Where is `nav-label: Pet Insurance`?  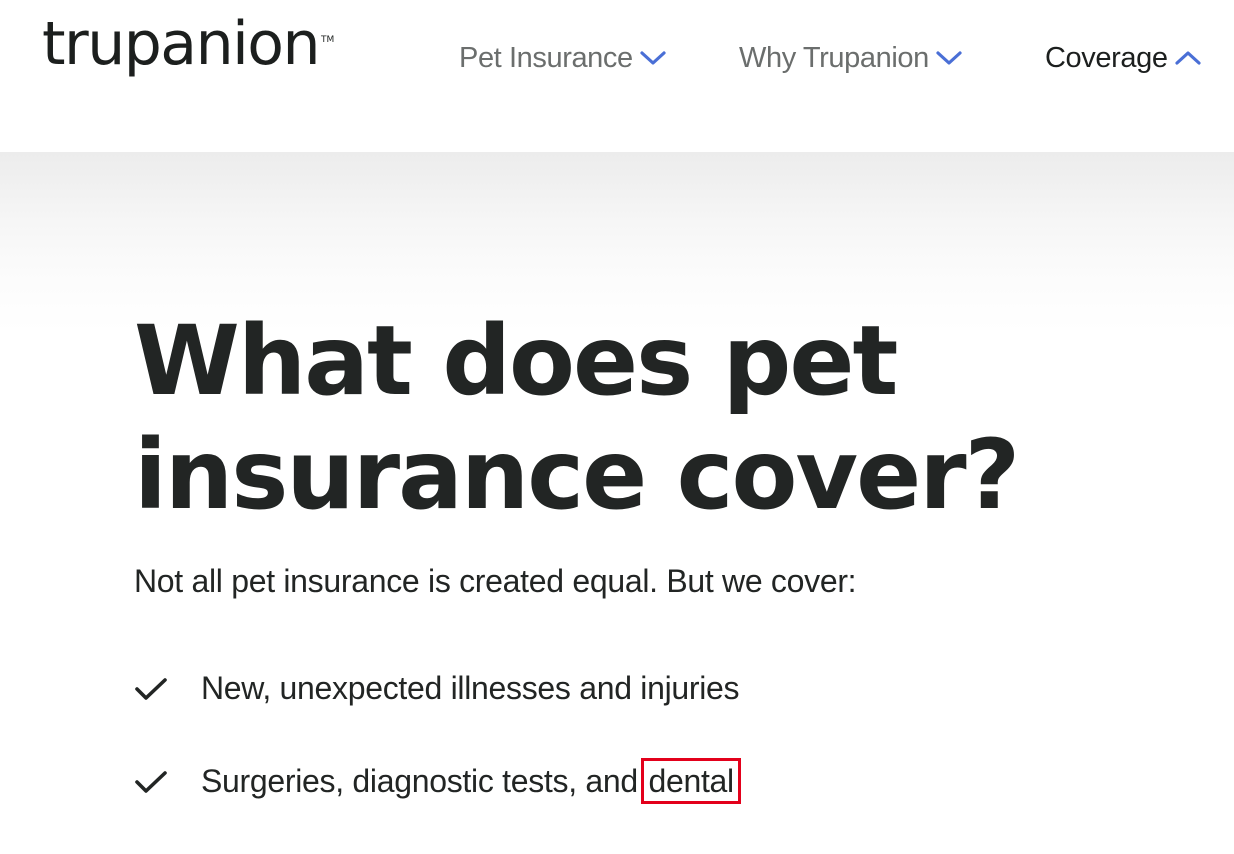 nav-label: Pet Insurance is located at coordinates (546, 57).